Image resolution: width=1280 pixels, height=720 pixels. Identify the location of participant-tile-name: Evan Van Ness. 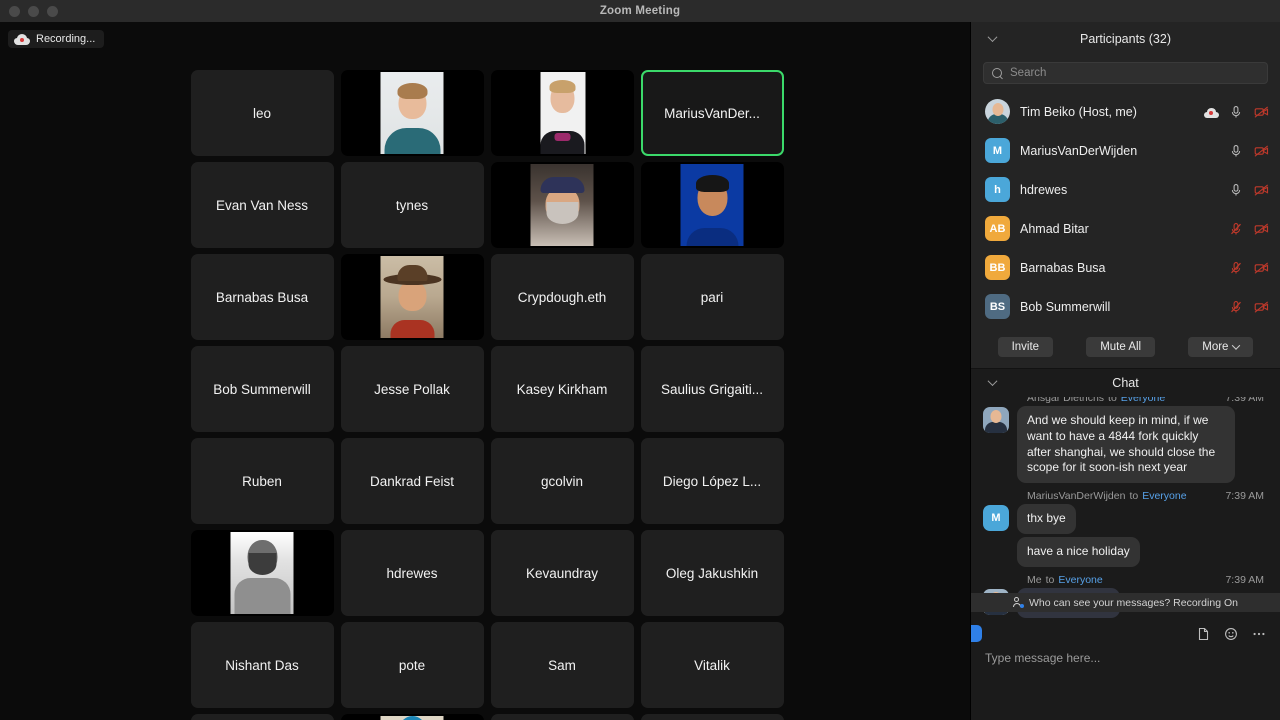
(262, 205).